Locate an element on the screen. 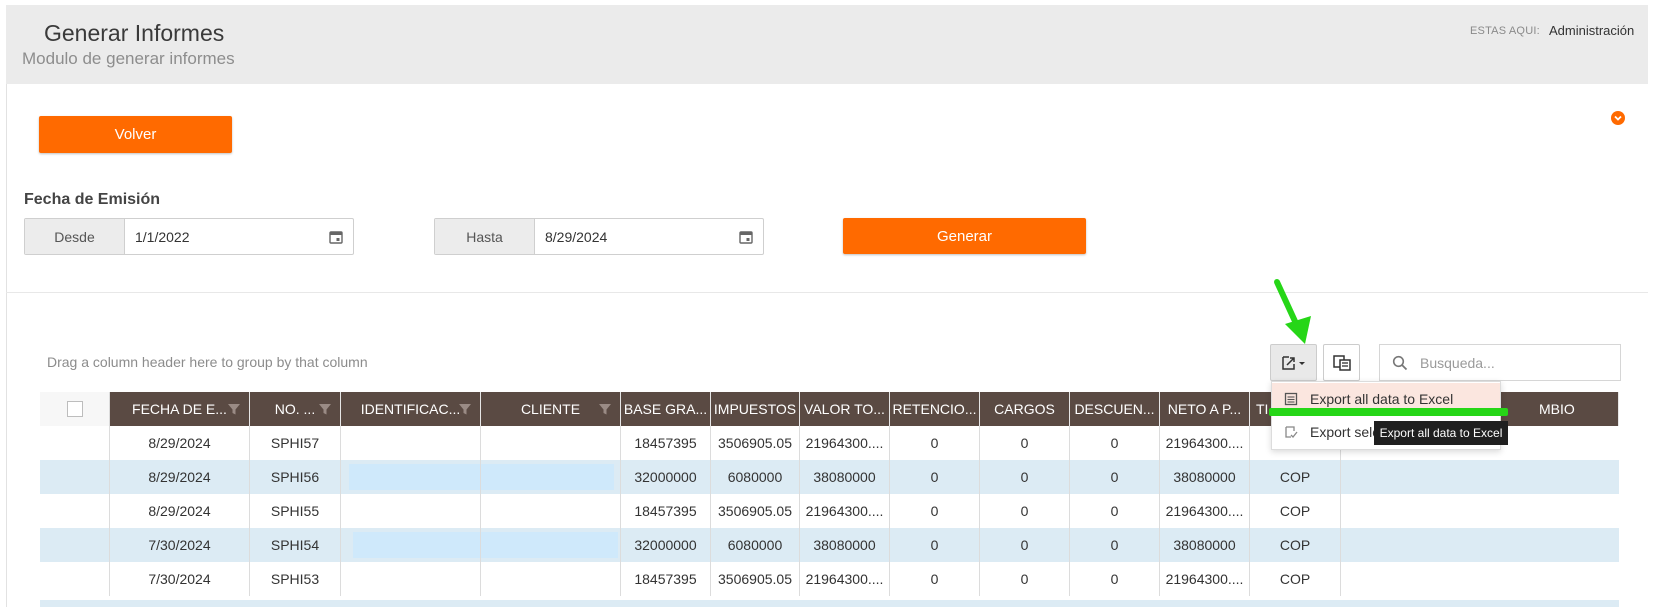 This screenshot has width=1654, height=607. column-header-cargos: CARGOS is located at coordinates (1025, 409).